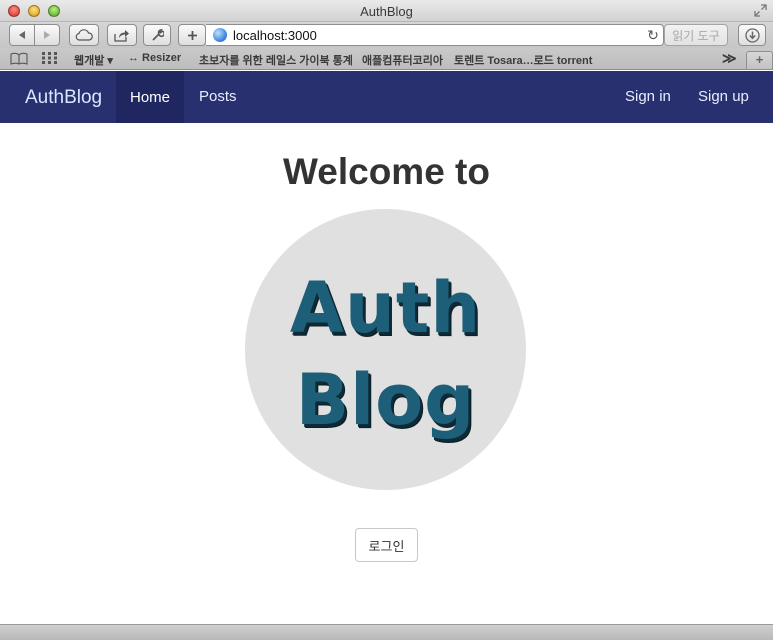 The height and width of the screenshot is (640, 773). I want to click on address-bar: localhost:3000 ↻, so click(435, 35).